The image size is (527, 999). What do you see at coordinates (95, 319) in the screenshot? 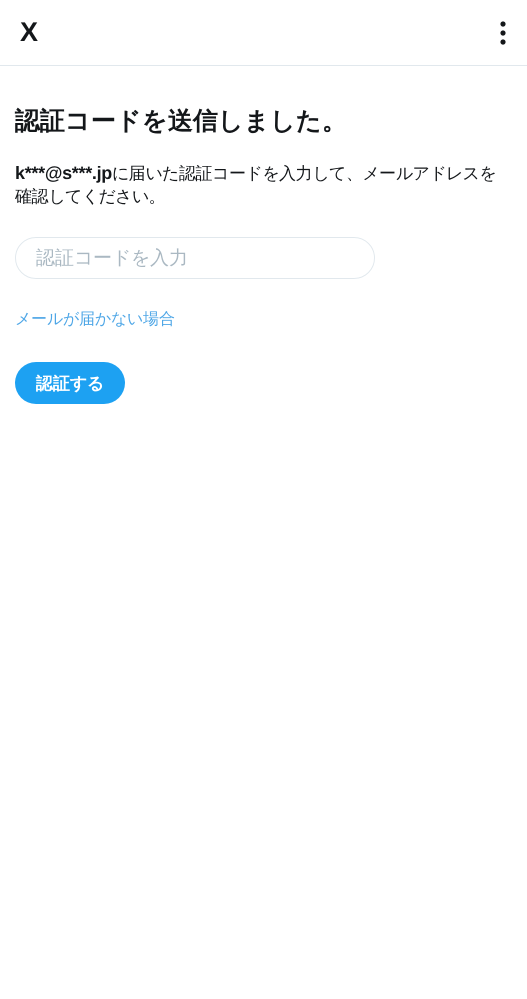
I see `help-link: メールが届かない場合` at bounding box center [95, 319].